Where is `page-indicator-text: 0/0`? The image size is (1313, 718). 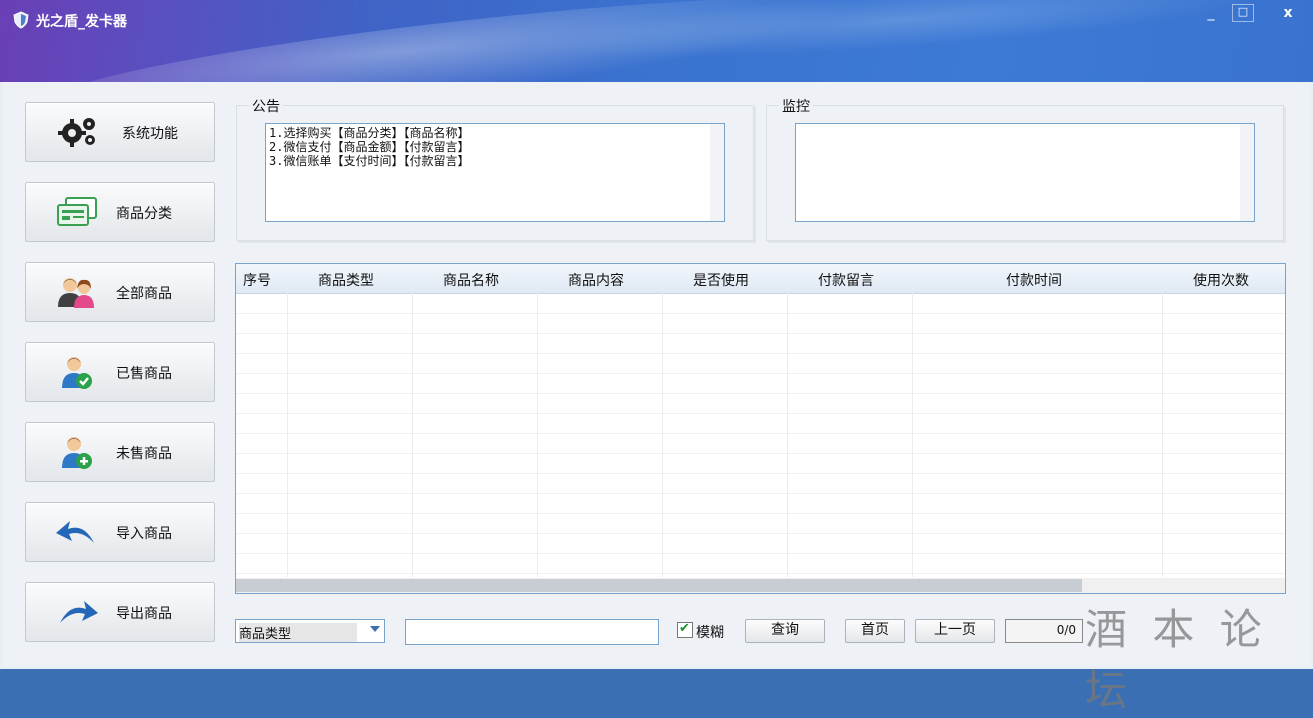 page-indicator-text: 0/0 is located at coordinates (1066, 630).